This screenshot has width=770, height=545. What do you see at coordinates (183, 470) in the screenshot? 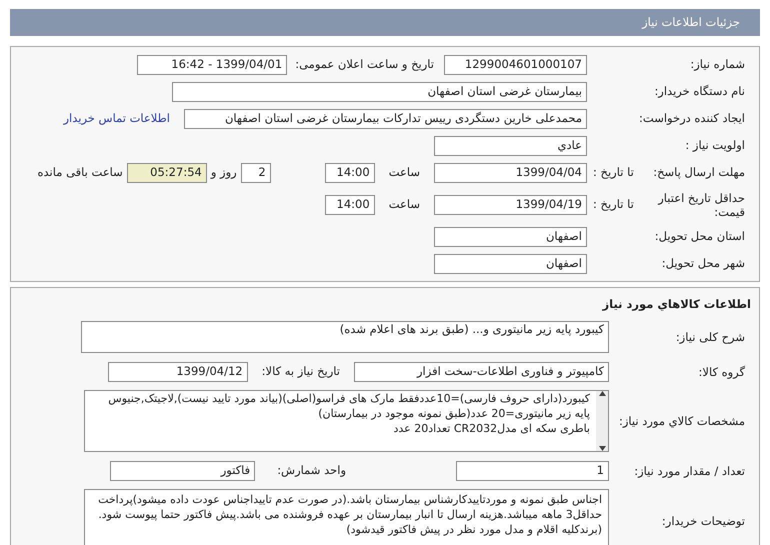
I see `value-field: فاکتور` at bounding box center [183, 470].